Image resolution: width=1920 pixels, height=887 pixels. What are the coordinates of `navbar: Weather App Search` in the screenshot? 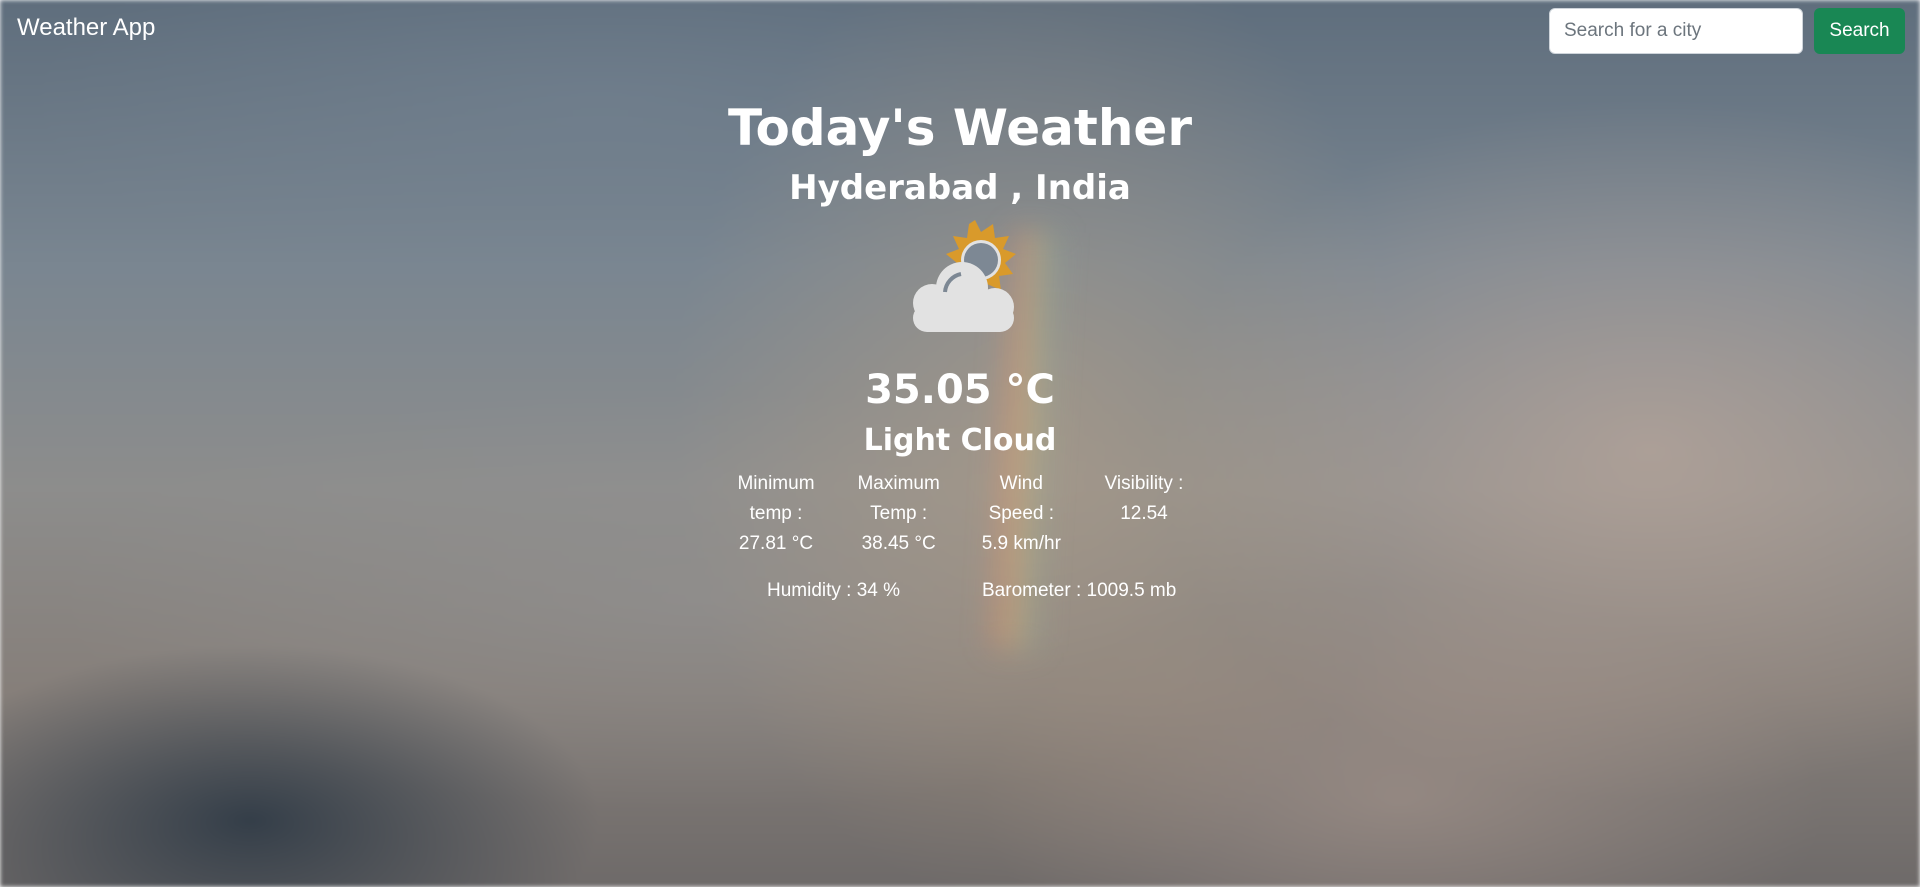 It's located at (960, 31).